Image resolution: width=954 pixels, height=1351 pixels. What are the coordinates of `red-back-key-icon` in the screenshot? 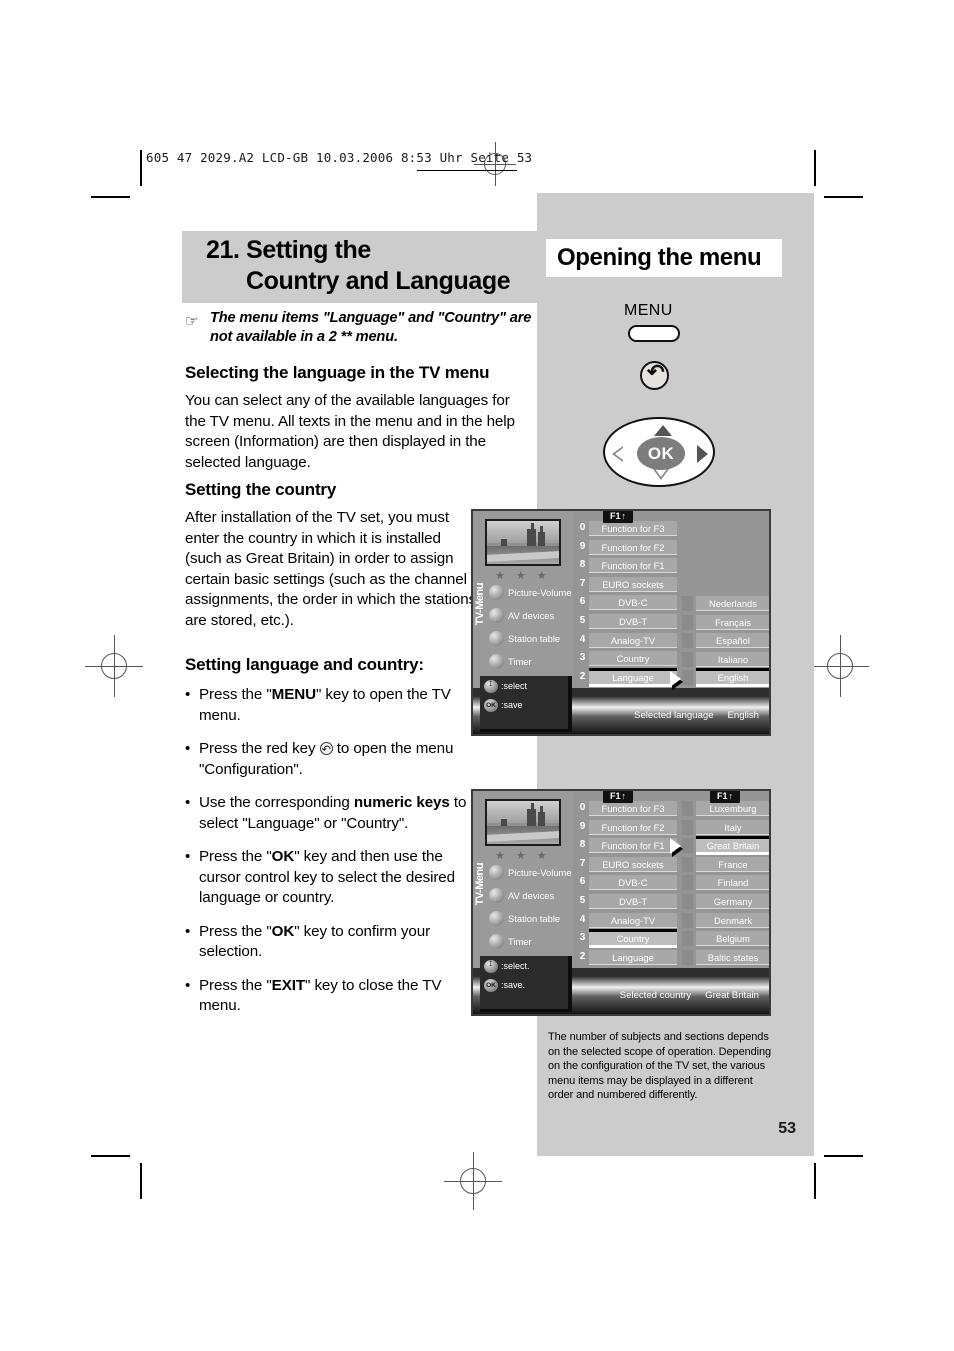 It's located at (654, 375).